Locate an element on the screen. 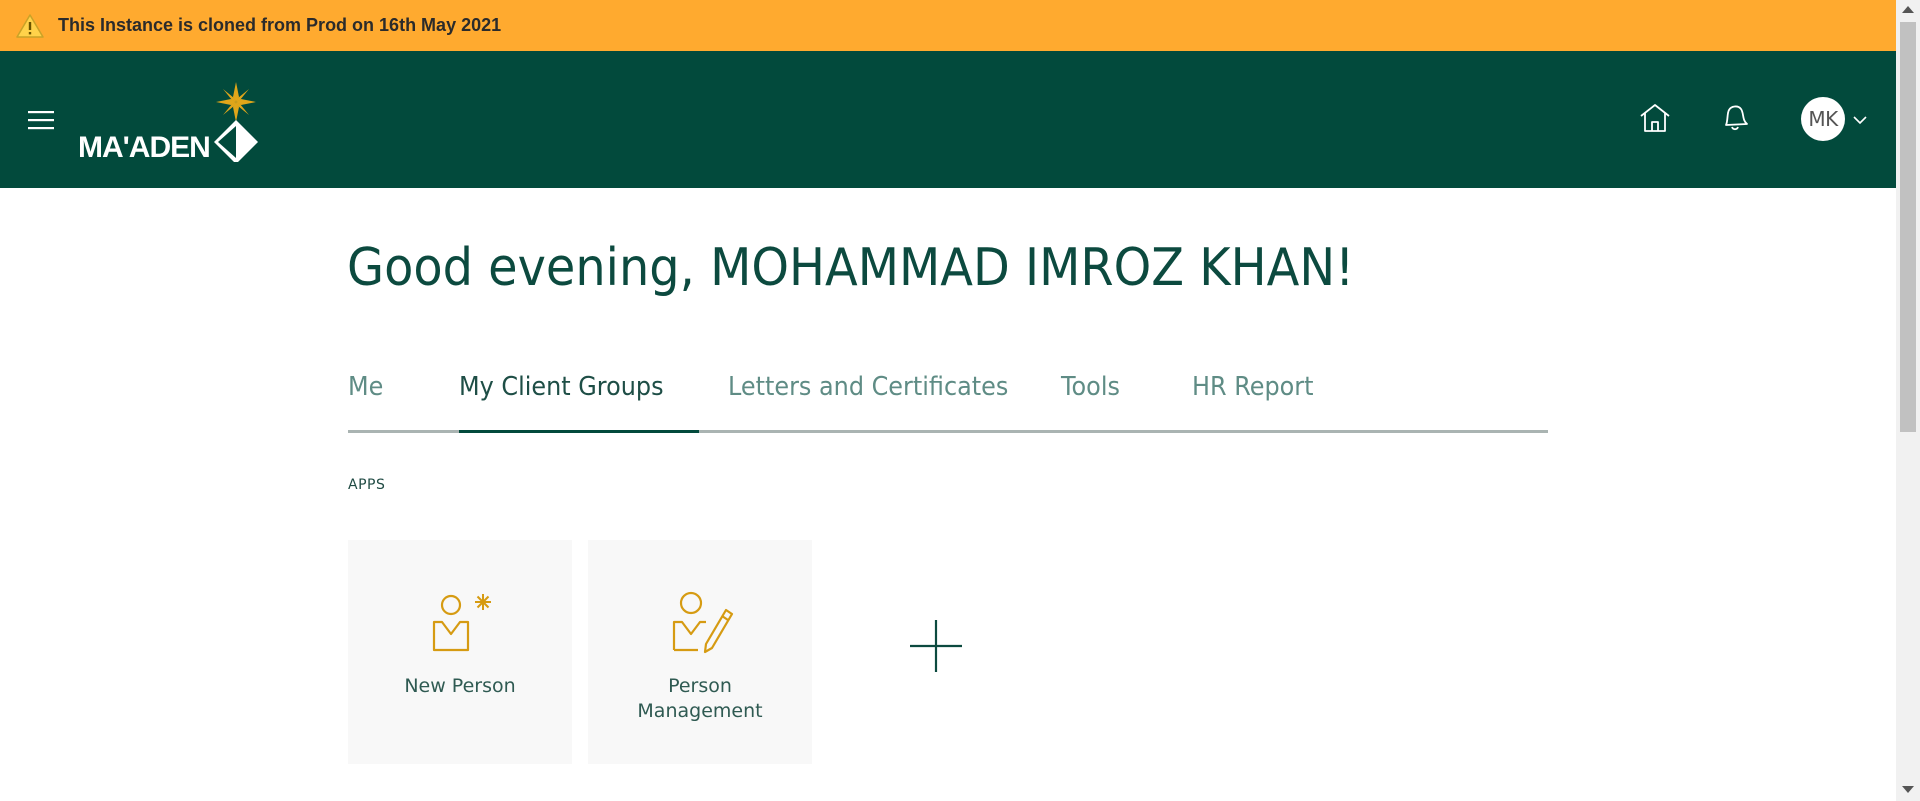  page-scrollbar is located at coordinates (1908, 400).